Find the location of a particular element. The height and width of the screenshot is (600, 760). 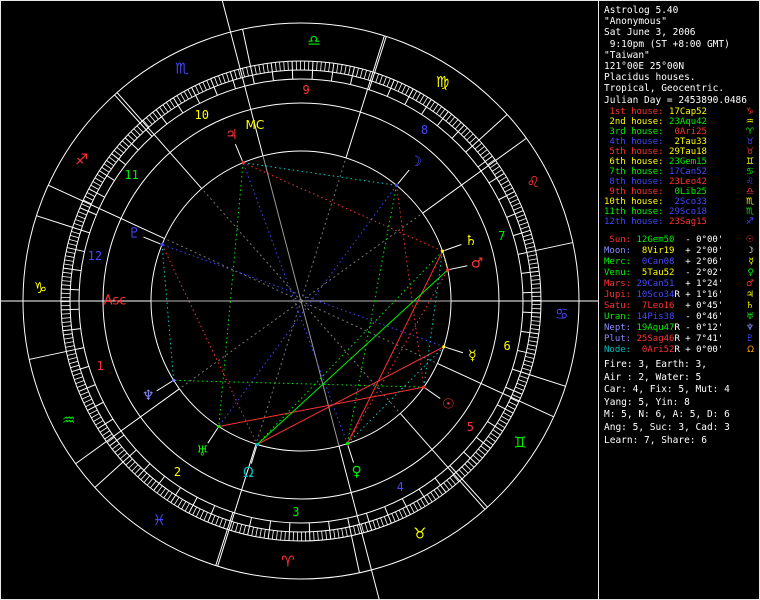

aspect-sextile-moon-jupiter is located at coordinates (320, 174).